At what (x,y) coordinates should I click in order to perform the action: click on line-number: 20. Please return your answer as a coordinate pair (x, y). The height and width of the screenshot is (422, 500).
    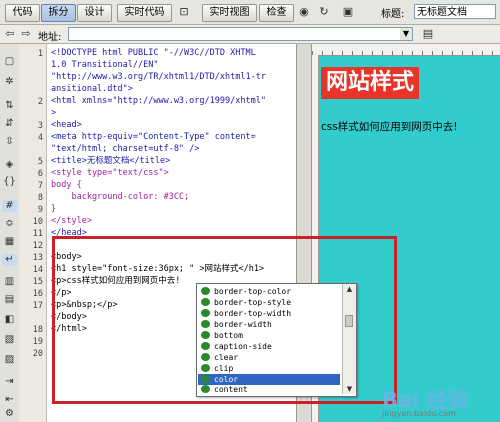
    Looking at the image, I should click on (37, 354).